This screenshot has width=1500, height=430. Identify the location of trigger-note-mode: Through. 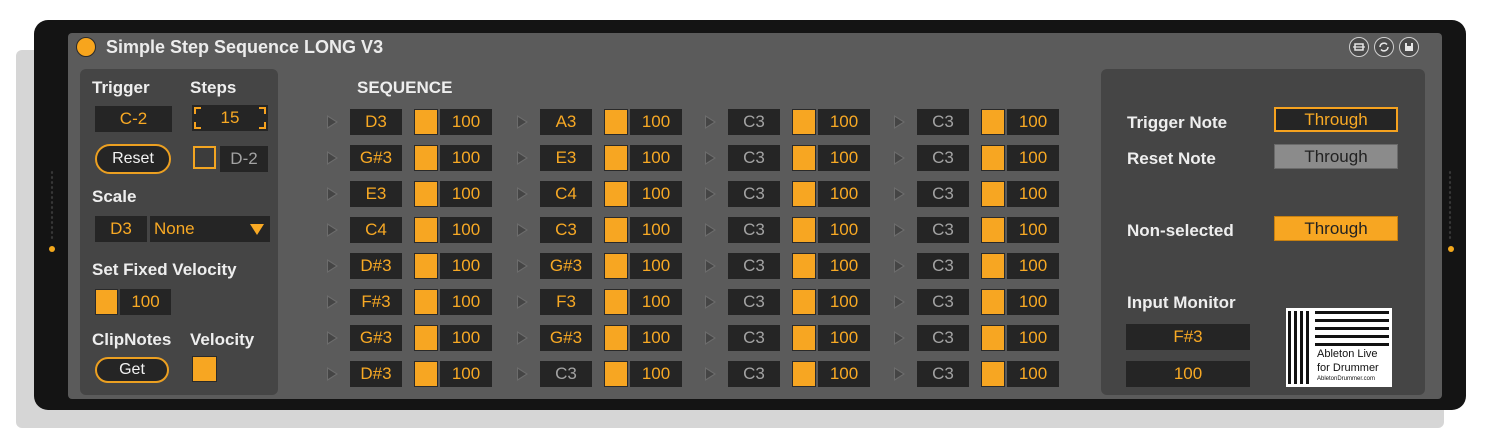
(1336, 119).